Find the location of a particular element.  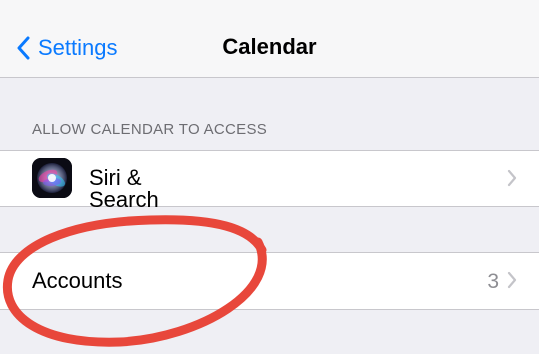

chevron-left-icon is located at coordinates (23, 48).